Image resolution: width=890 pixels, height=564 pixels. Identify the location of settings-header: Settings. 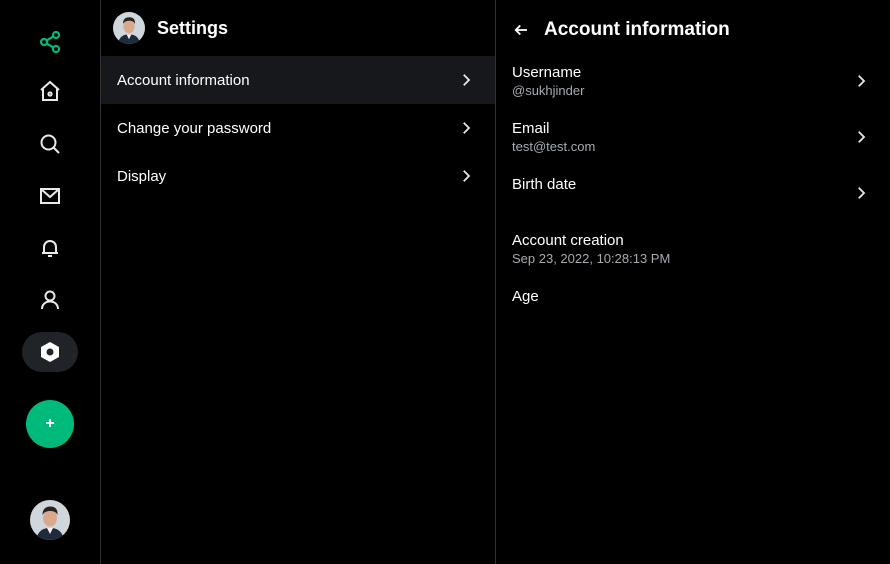
(298, 28).